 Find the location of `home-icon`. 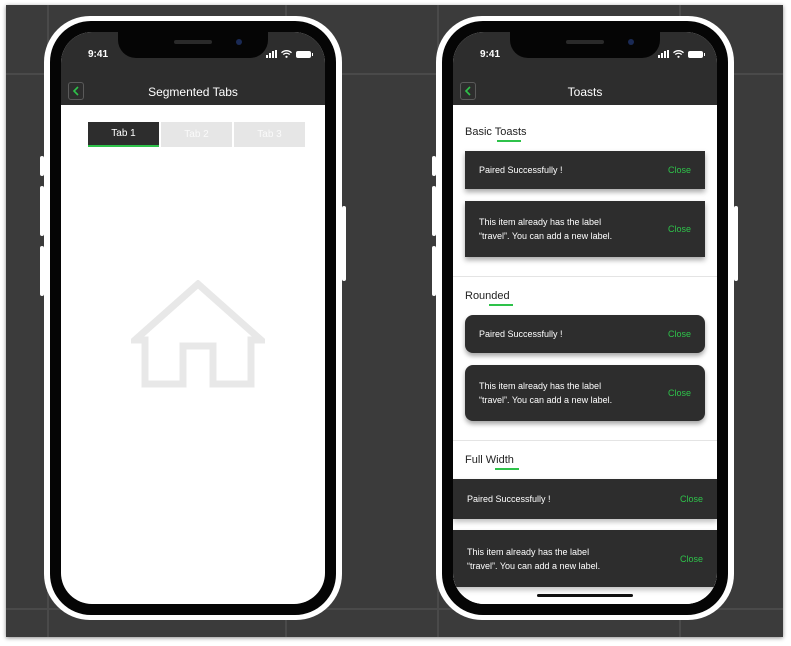

home-icon is located at coordinates (198, 334).